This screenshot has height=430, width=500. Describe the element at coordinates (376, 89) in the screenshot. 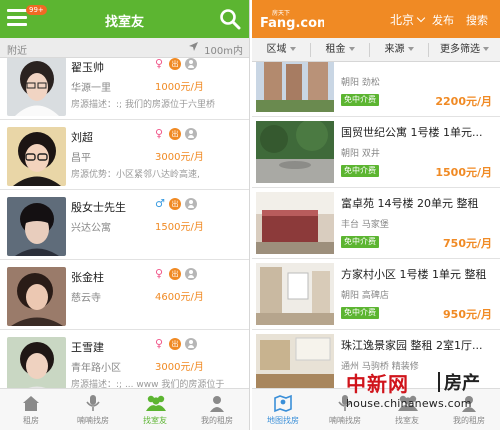

I see `list-item: 朝阳 劲松 免中介费 2200元/月` at that location.